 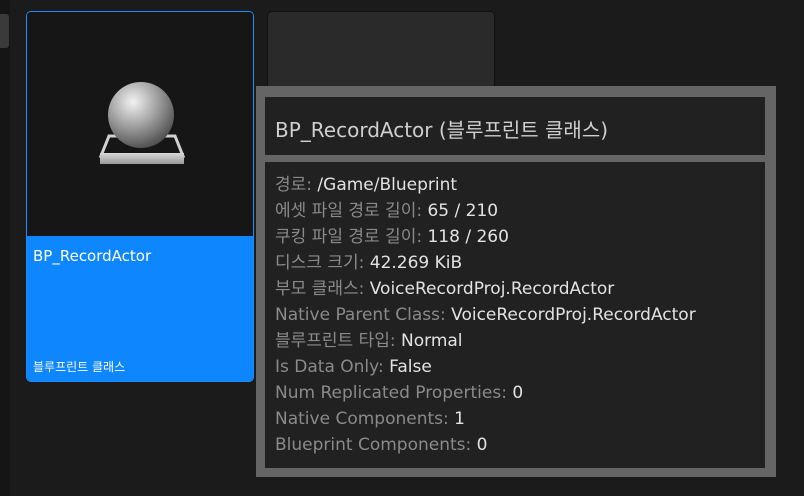 What do you see at coordinates (410, 367) in the screenshot?
I see `property-value: False` at bounding box center [410, 367].